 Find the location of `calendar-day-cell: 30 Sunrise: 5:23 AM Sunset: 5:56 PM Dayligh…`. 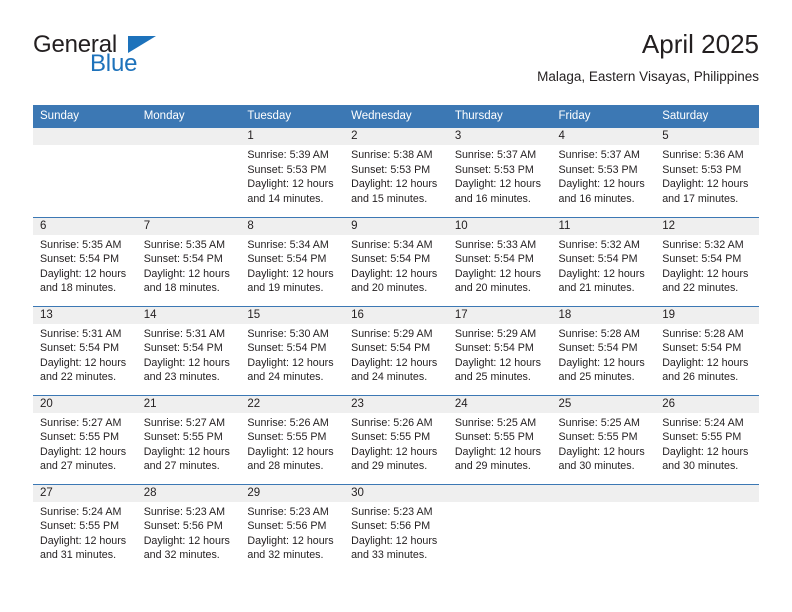

calendar-day-cell: 30 Sunrise: 5:23 AM Sunset: 5:56 PM Dayligh… is located at coordinates (396, 528).